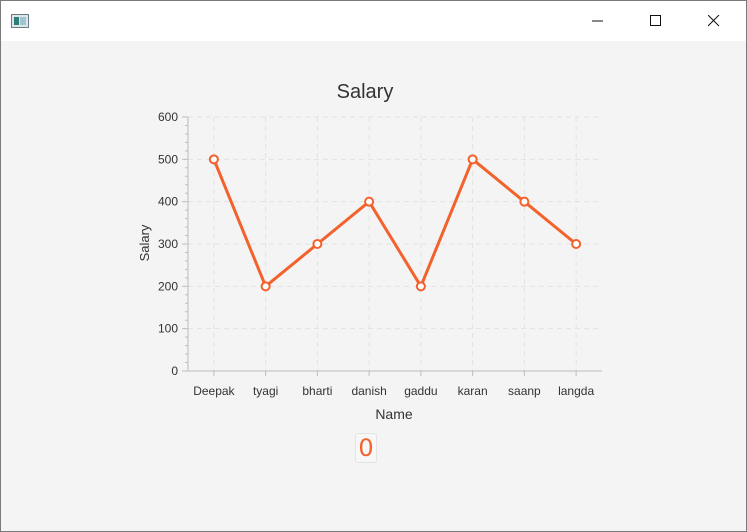  What do you see at coordinates (576, 391) in the screenshot?
I see `x-tick-label: langda` at bounding box center [576, 391].